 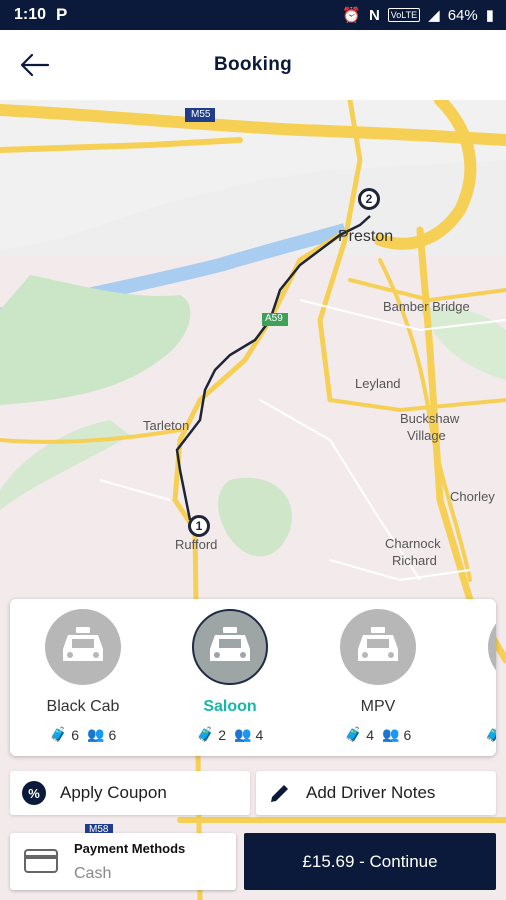 What do you see at coordinates (434, 15) in the screenshot?
I see `signal-icon: ◢` at bounding box center [434, 15].